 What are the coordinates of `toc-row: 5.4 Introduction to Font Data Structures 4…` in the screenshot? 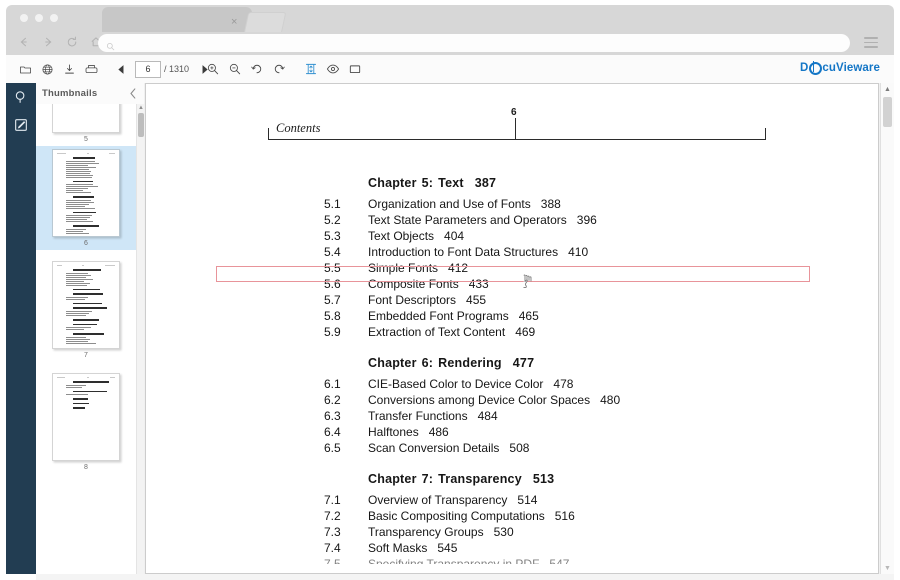 It's located at (512, 252).